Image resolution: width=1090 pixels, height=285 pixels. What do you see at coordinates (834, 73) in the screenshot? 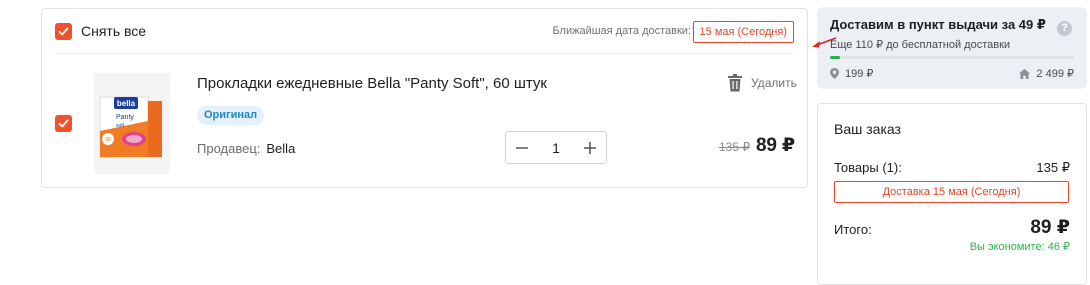
I see `map-pin-icon` at bounding box center [834, 73].